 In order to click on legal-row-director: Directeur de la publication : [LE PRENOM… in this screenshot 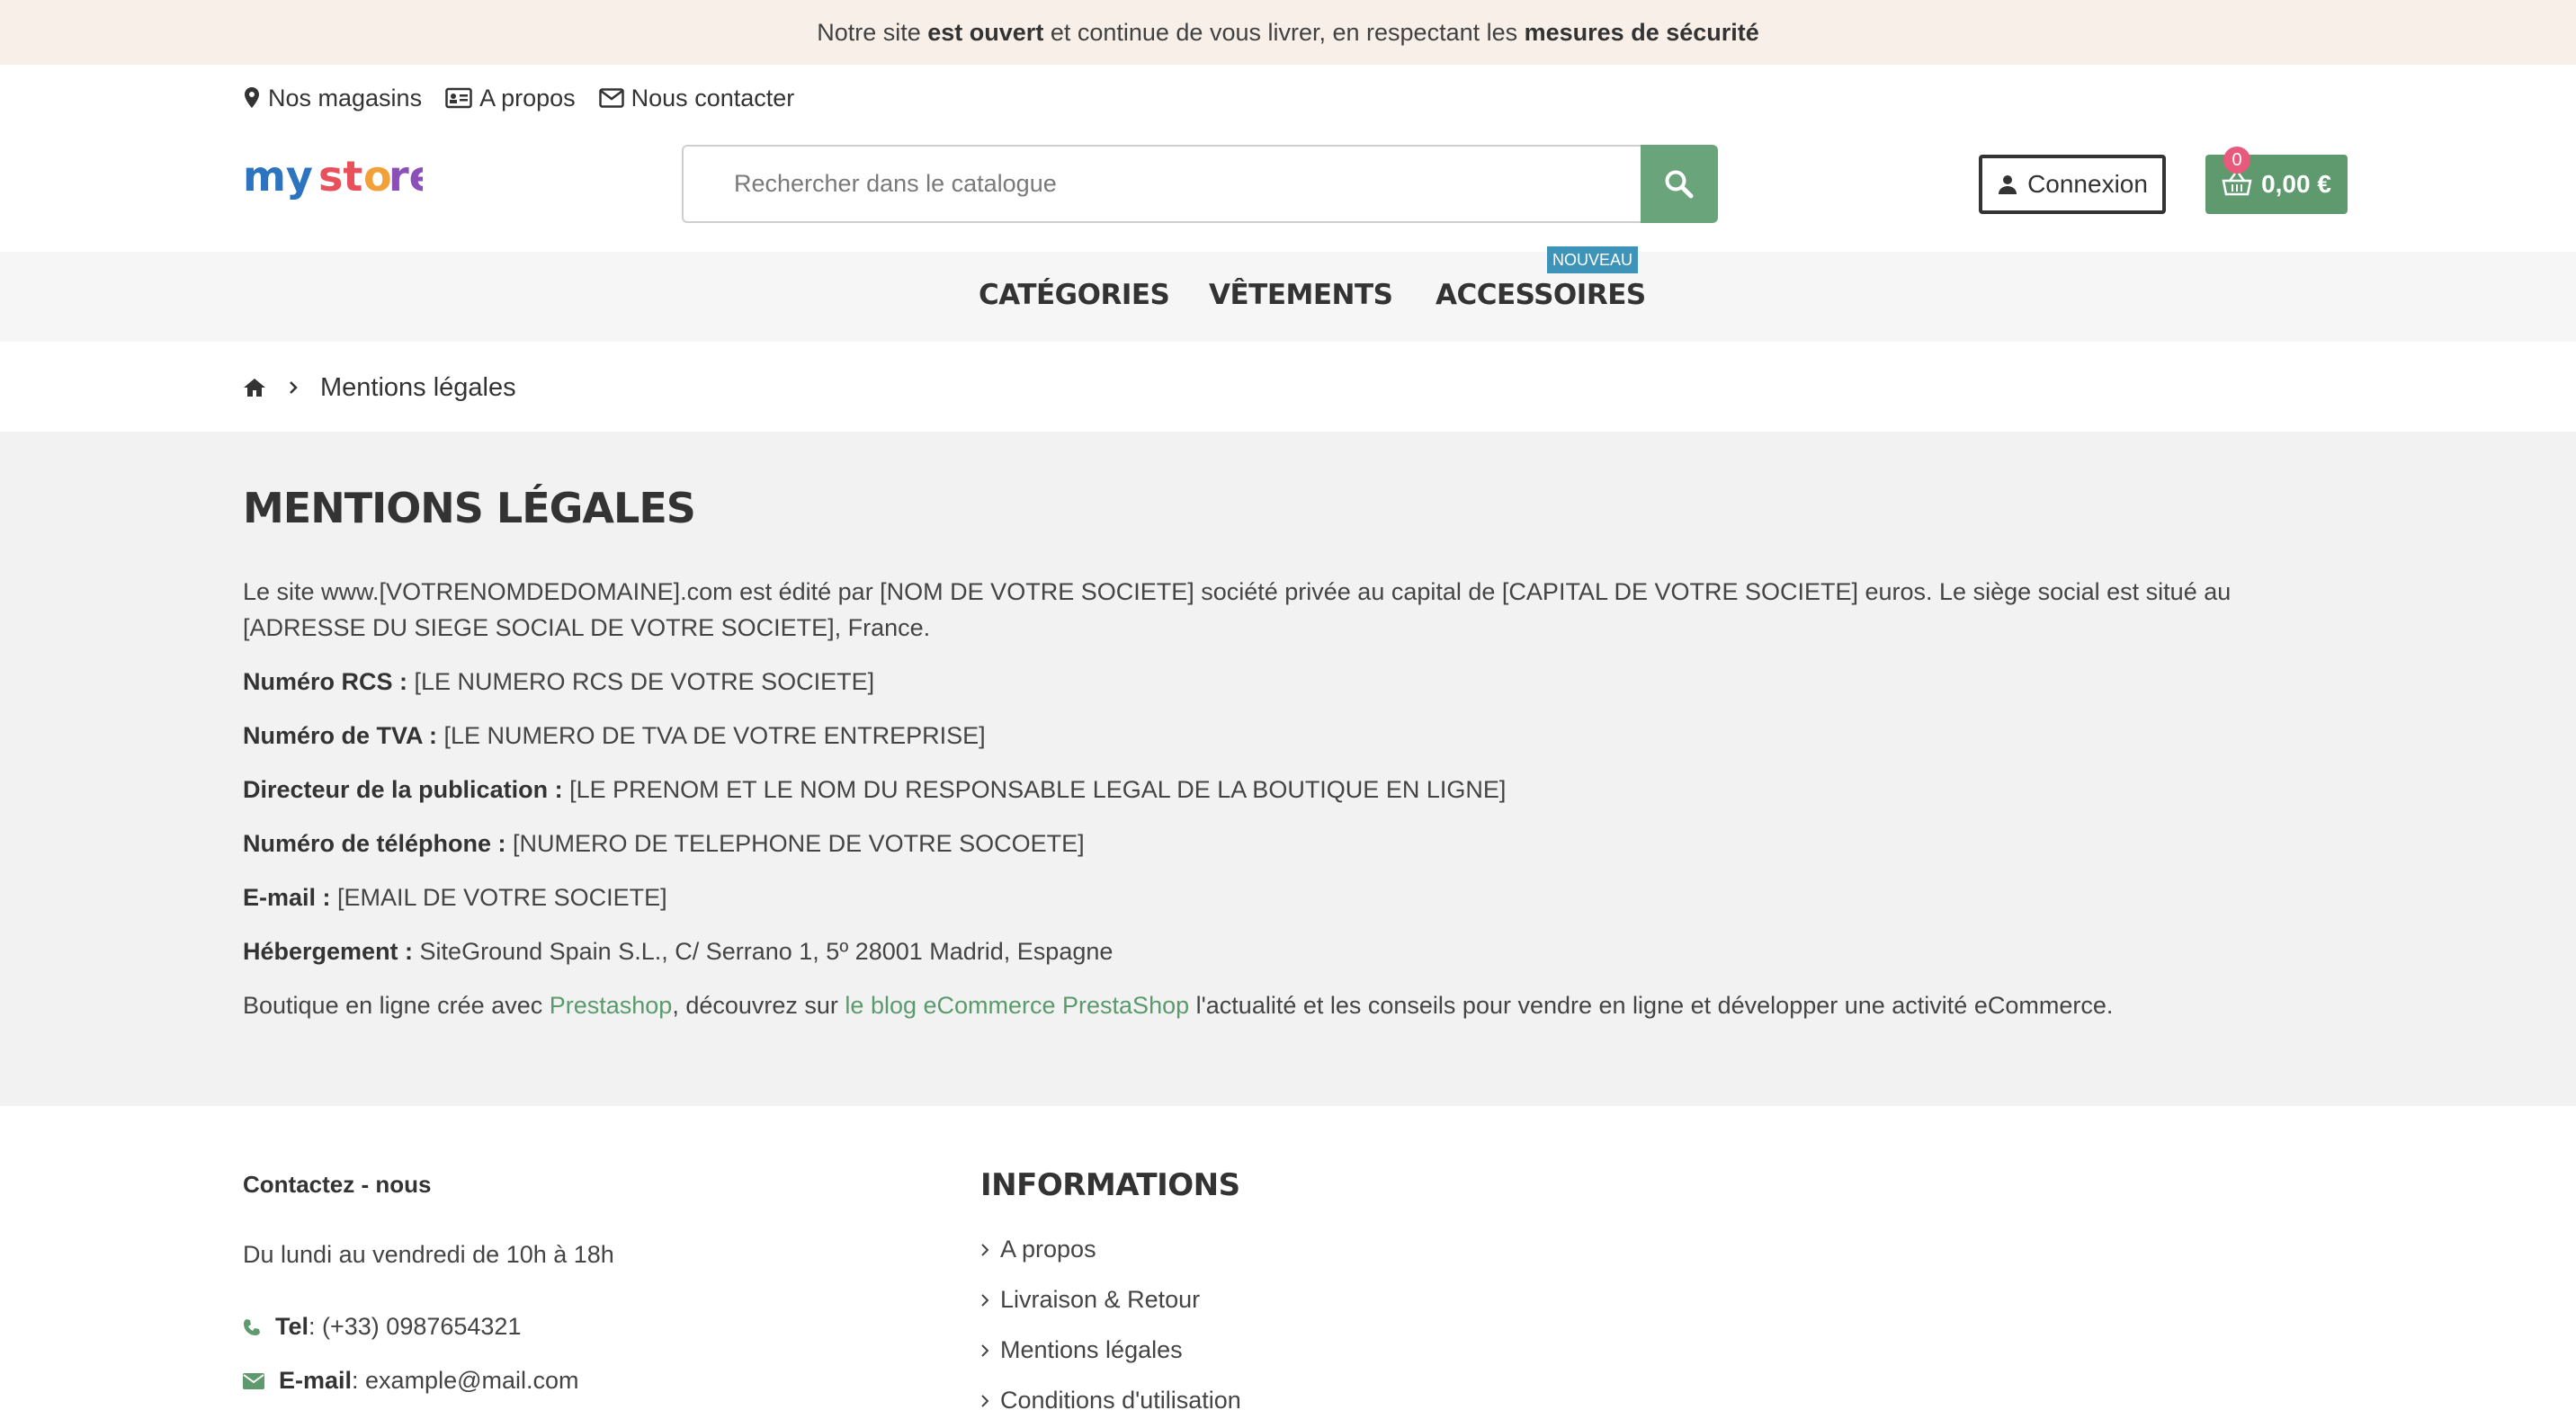, I will do `click(874, 790)`.